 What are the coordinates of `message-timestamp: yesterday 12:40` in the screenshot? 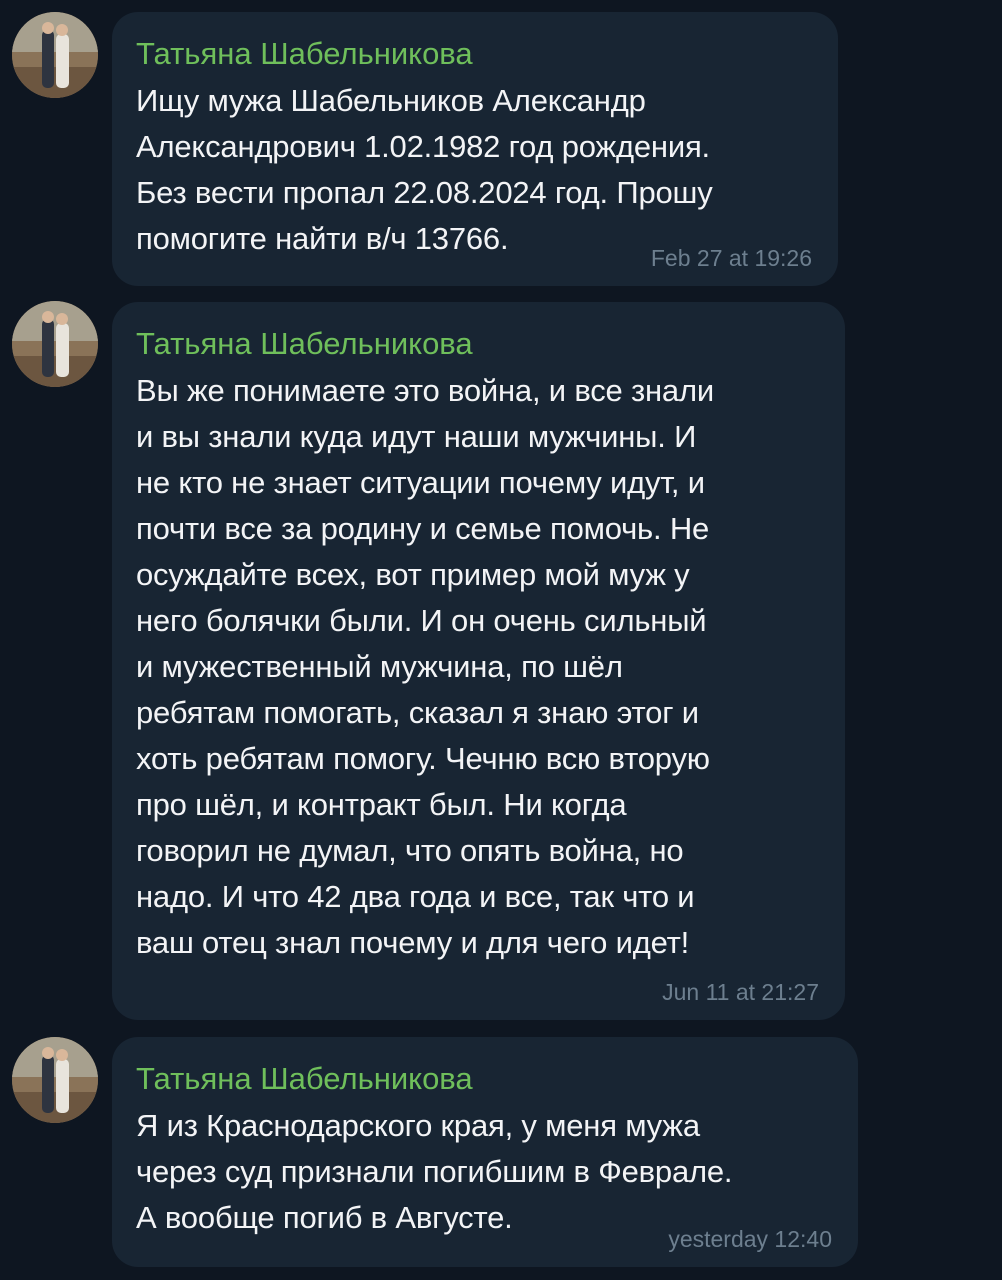 It's located at (750, 1239).